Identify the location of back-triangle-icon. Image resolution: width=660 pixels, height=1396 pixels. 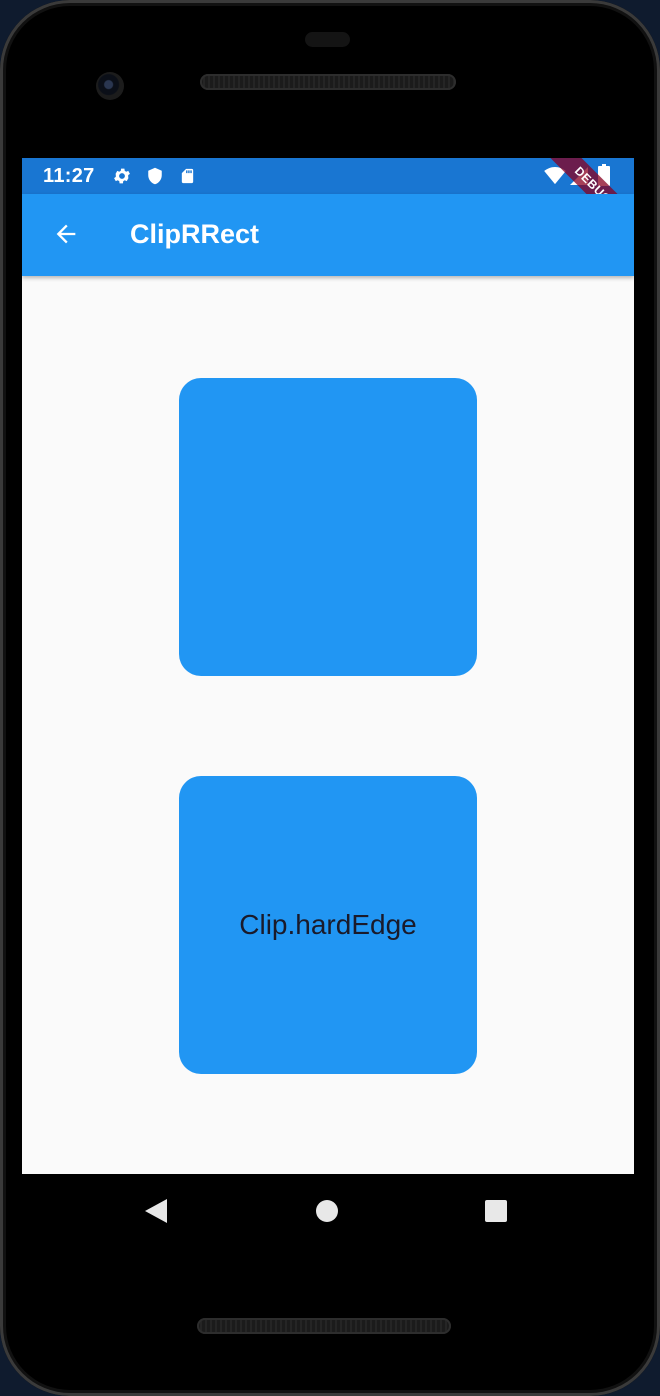
(156, 1211).